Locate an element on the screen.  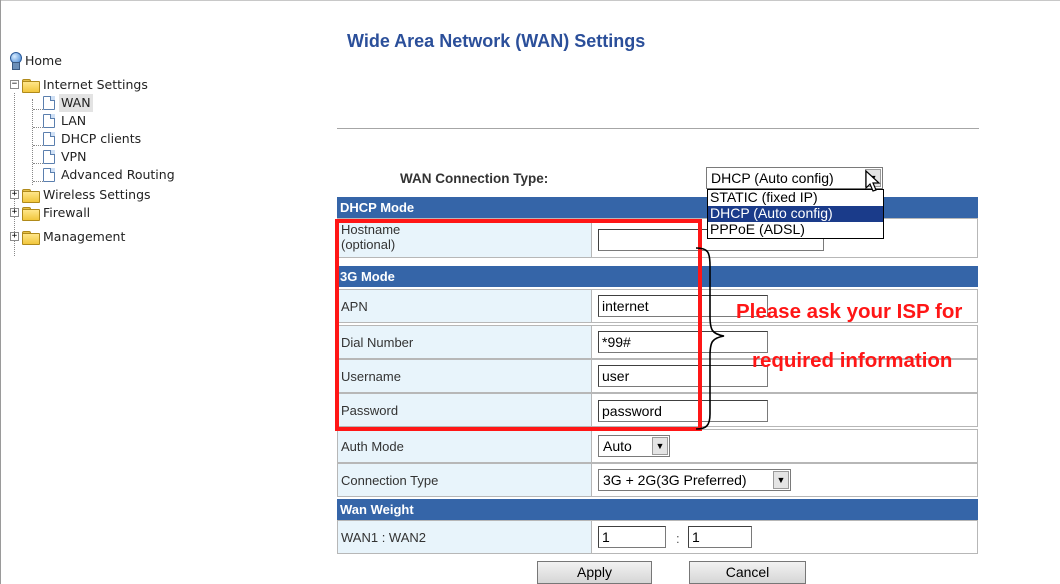
apply-button: Apply is located at coordinates (594, 572).